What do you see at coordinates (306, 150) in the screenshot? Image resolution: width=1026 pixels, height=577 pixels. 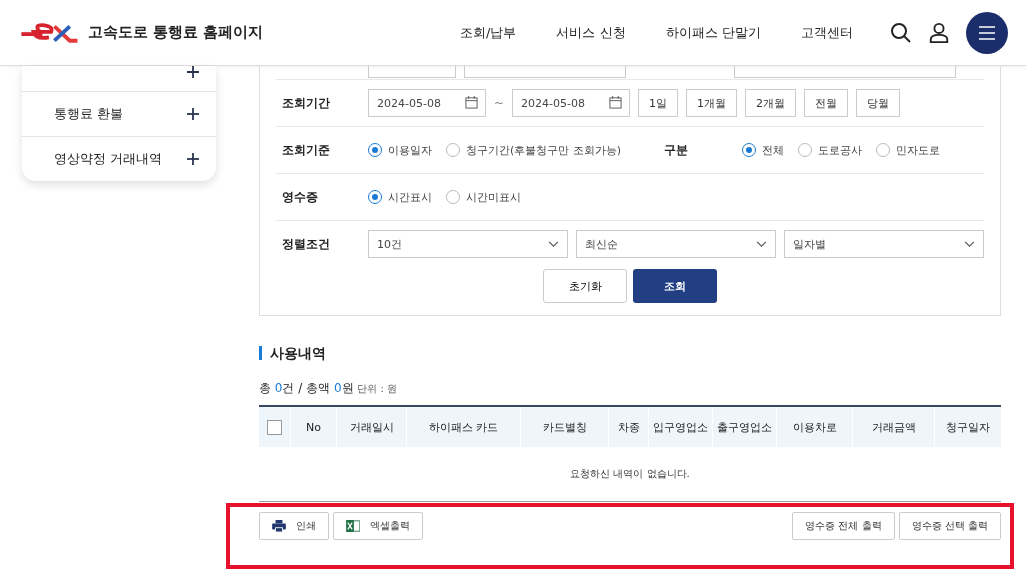 I see `field-label: 조회기준` at bounding box center [306, 150].